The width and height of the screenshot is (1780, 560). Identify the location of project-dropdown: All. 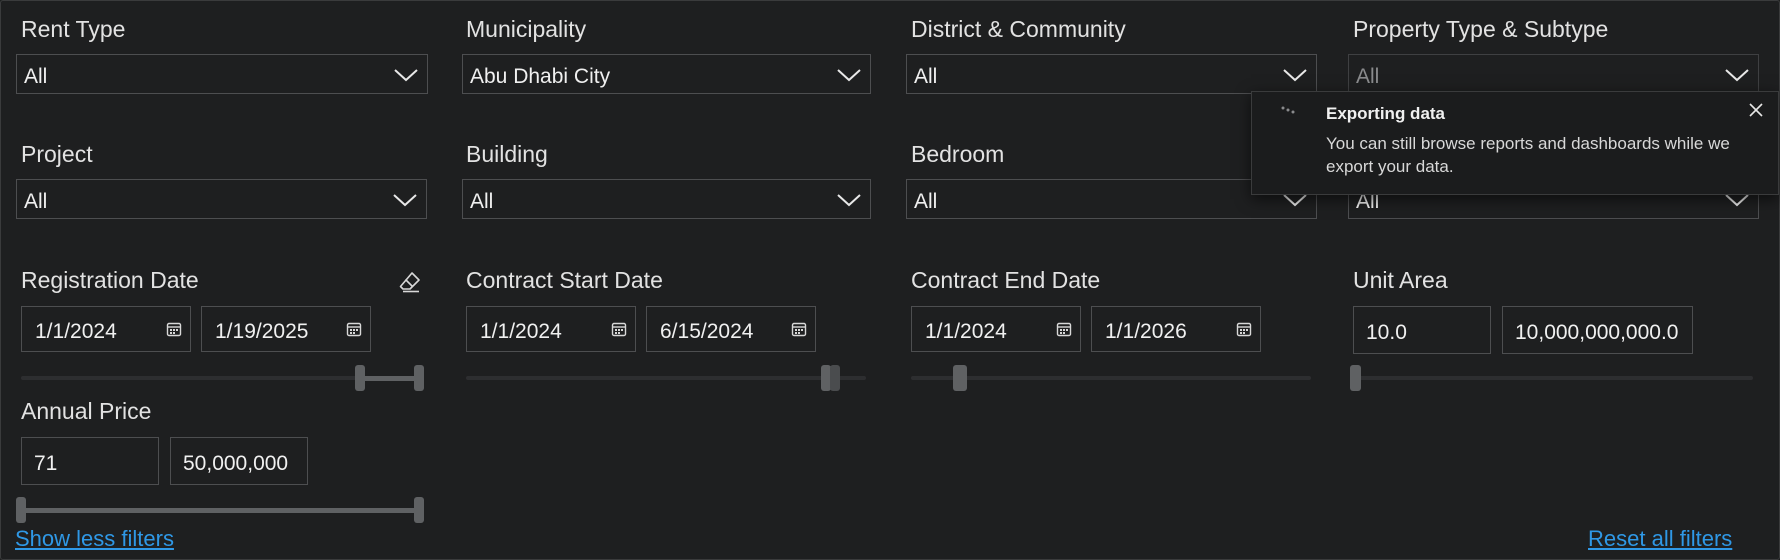
(221, 199).